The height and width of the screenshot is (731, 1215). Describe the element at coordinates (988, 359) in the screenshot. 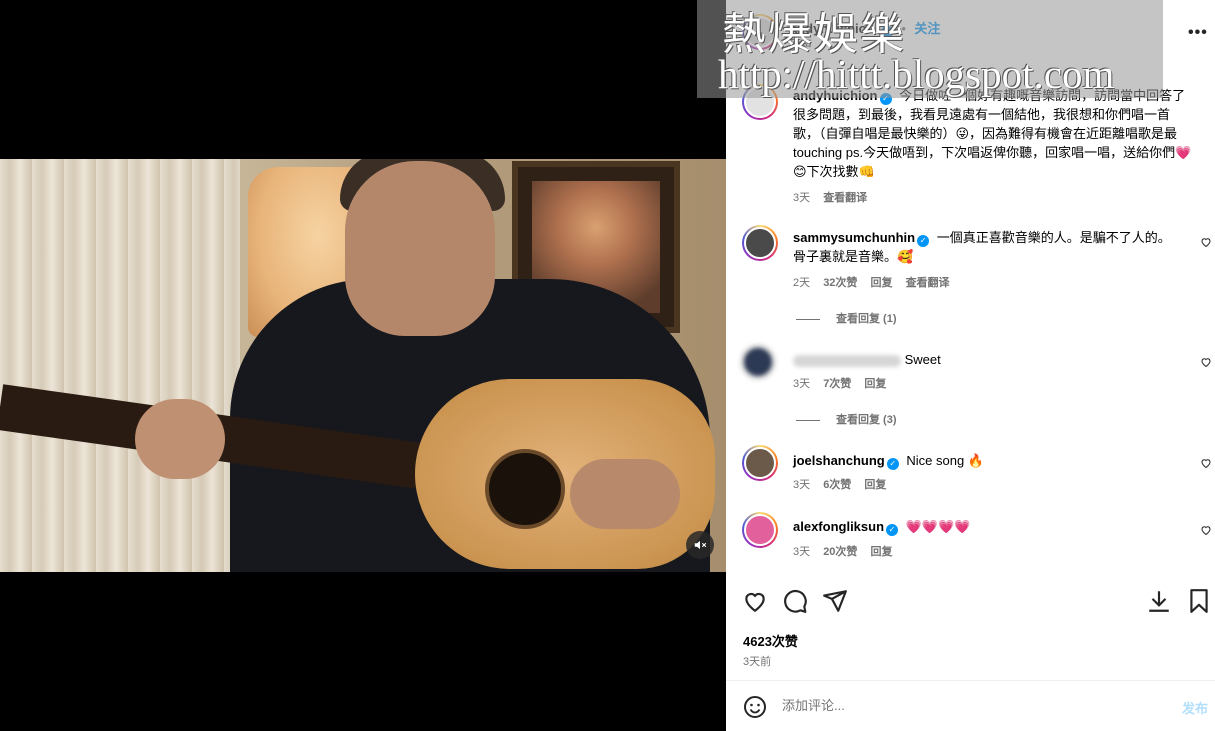

I see `comment-body: Sweet` at that location.